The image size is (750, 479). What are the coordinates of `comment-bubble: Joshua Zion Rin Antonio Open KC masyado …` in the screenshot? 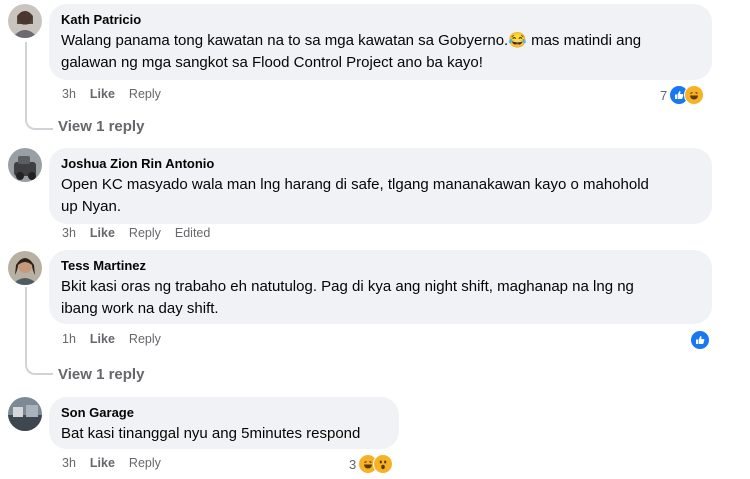 It's located at (380, 186).